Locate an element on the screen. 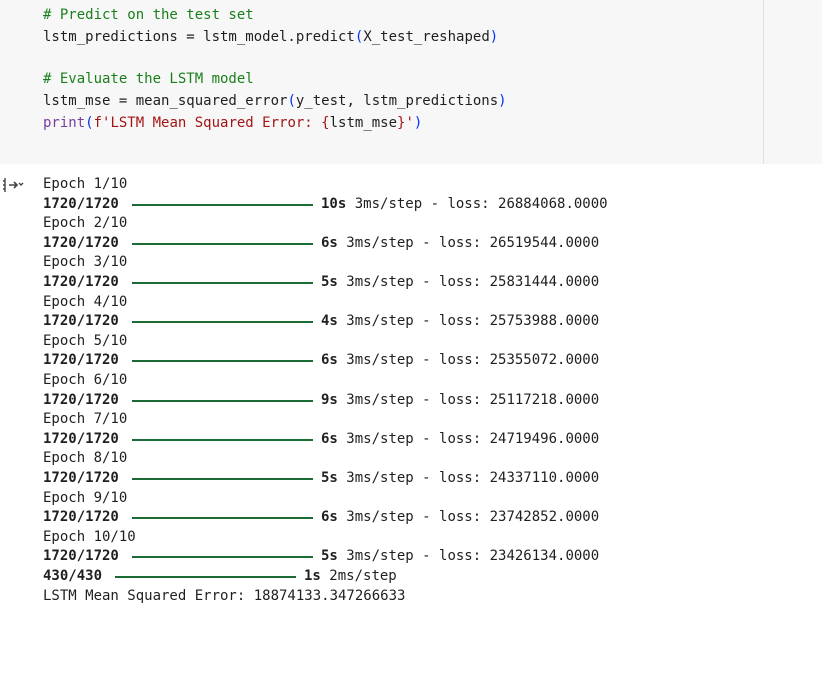 The height and width of the screenshot is (678, 822). code-text: y_test, lstm_predictions is located at coordinates (397, 101).